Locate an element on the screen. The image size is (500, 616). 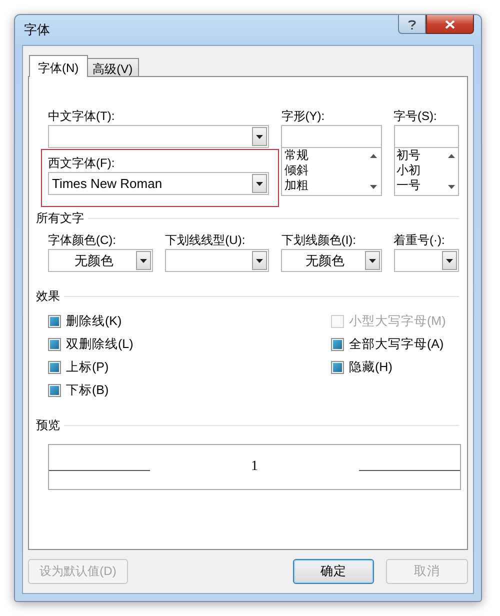
field-label: 下划线线型(U): is located at coordinates (205, 240).